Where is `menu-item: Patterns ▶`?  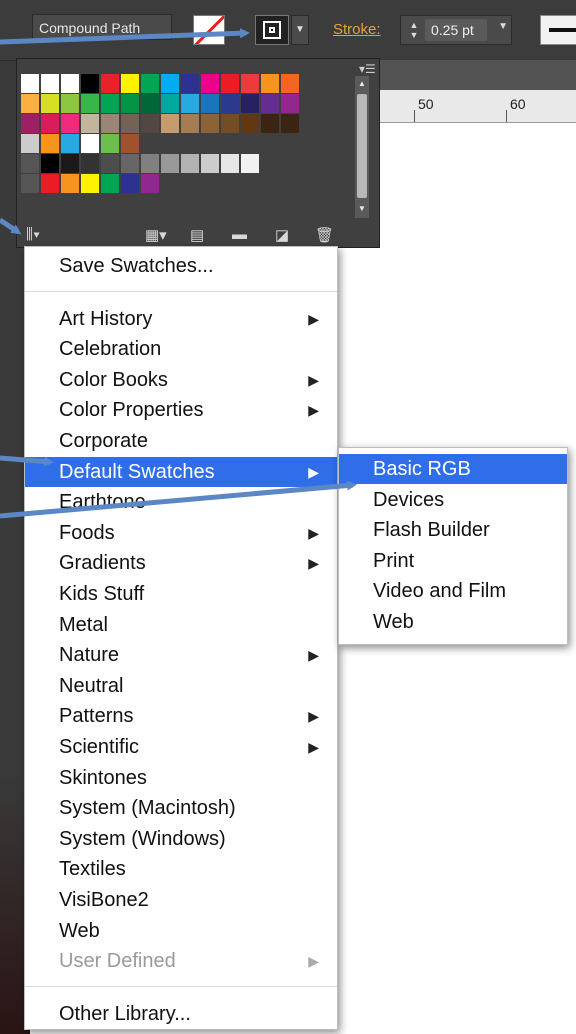 menu-item: Patterns ▶ is located at coordinates (181, 716).